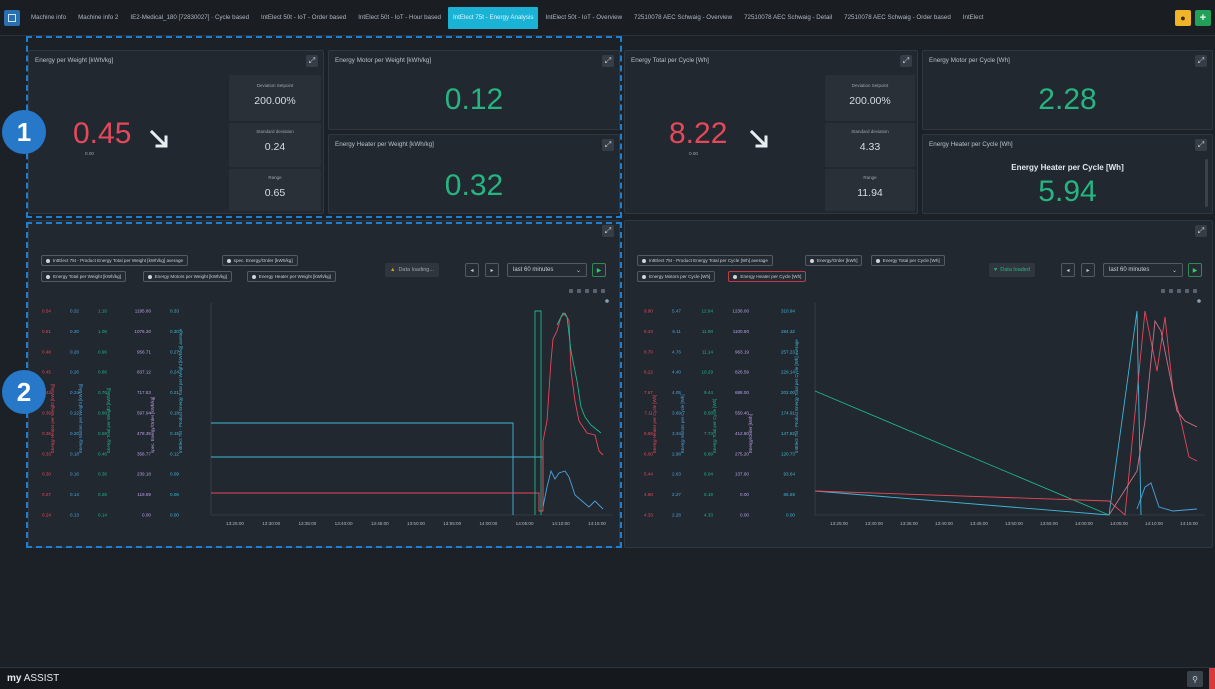 This screenshot has height=689, width=1215. What do you see at coordinates (788, 18) in the screenshot?
I see `tab-8: 72510078 AEC Schwaig - Detail` at bounding box center [788, 18].